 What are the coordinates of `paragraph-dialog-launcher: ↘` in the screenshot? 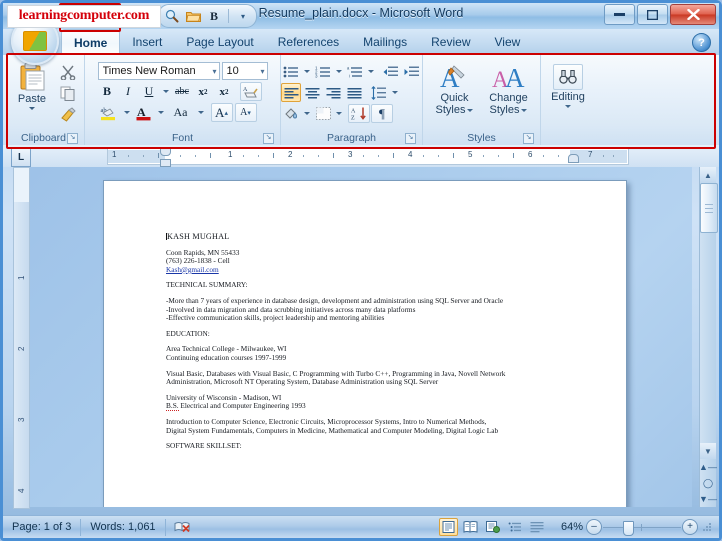 It's located at (410, 138).